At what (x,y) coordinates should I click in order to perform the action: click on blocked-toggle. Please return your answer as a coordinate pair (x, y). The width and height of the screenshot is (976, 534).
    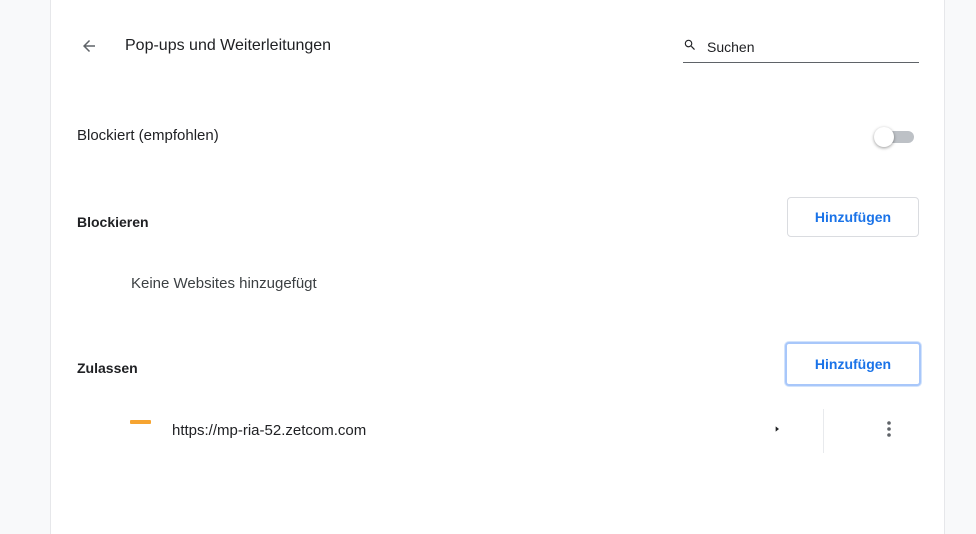
    Looking at the image, I should click on (895, 137).